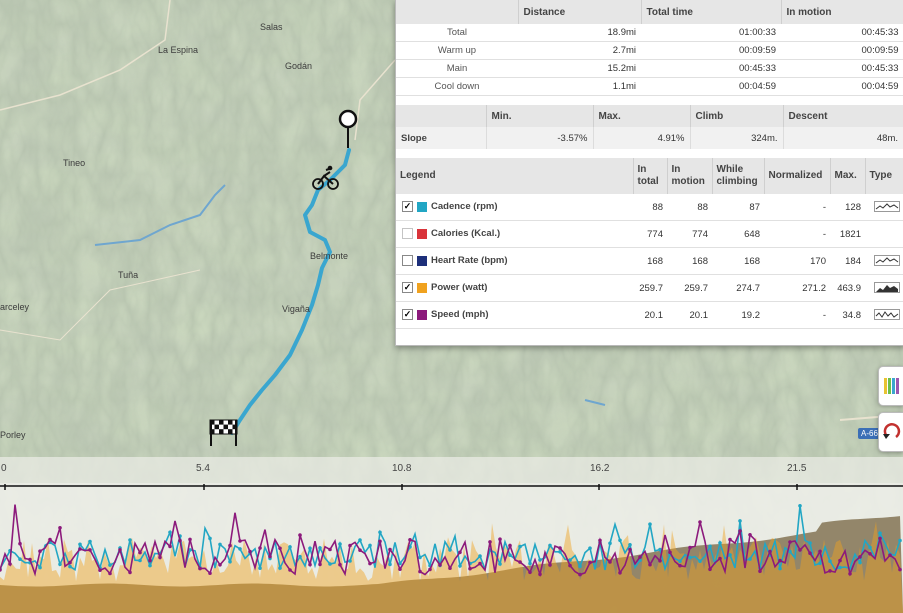  What do you see at coordinates (650, 176) in the screenshot?
I see `legend-header: In total` at bounding box center [650, 176].